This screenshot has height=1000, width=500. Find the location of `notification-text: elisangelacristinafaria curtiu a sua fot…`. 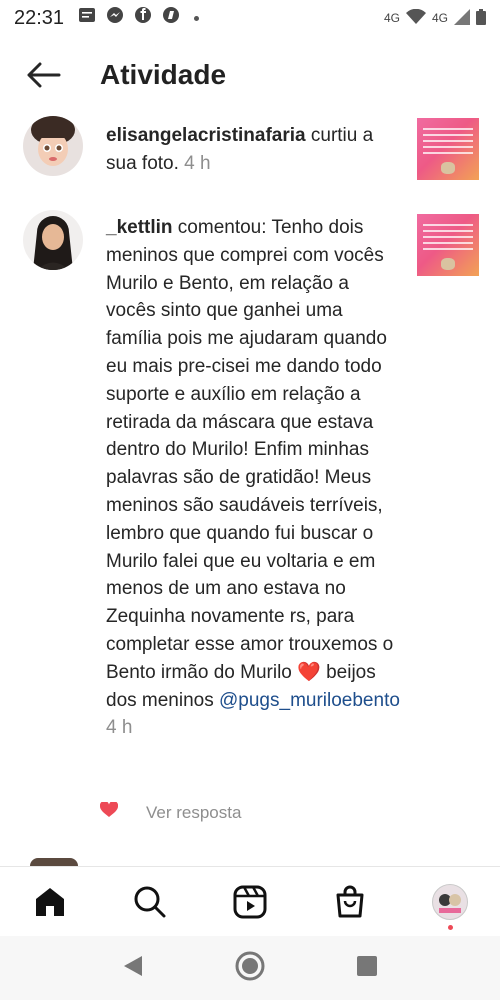

notification-text: elisangelacristinafaria curtiu a sua fot… is located at coordinates (254, 150).